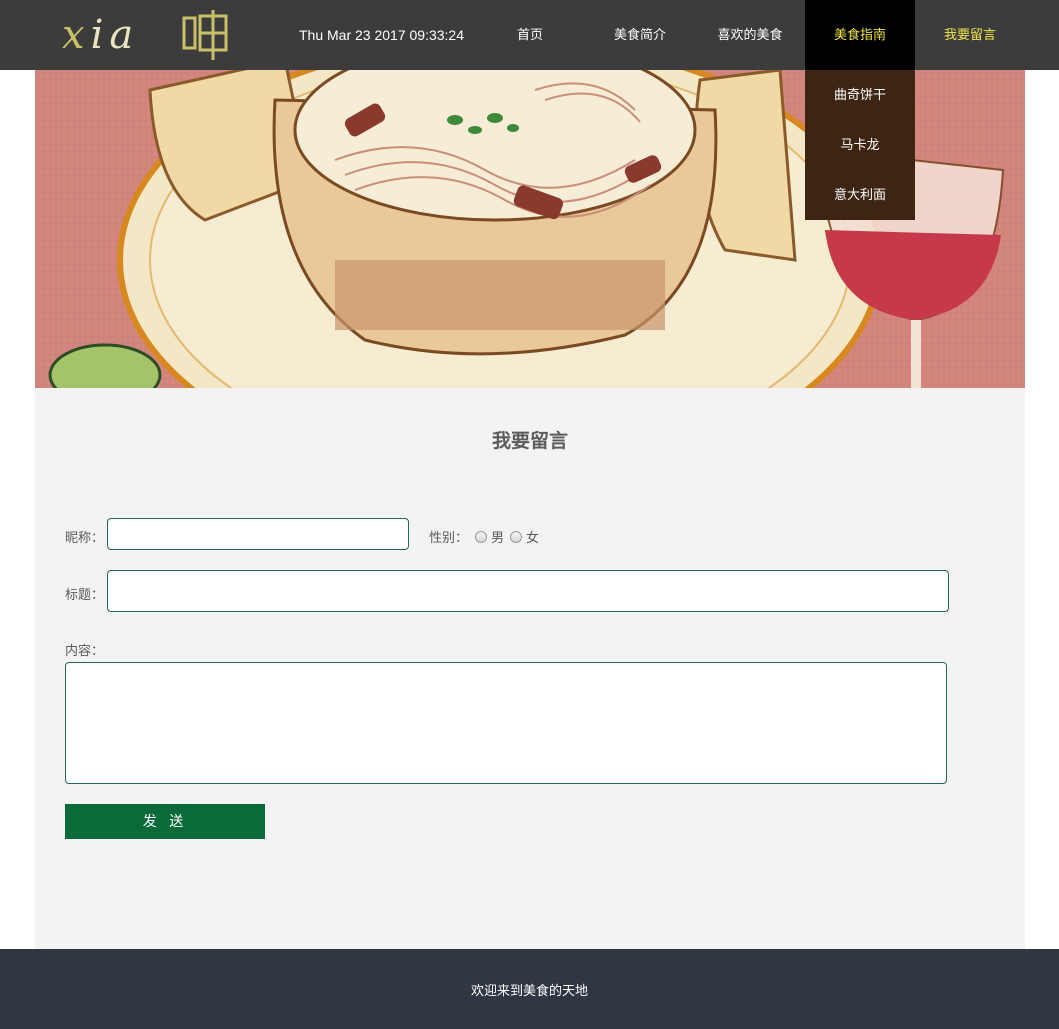 This screenshot has width=1059, height=1029. I want to click on content-textarea, so click(506, 723).